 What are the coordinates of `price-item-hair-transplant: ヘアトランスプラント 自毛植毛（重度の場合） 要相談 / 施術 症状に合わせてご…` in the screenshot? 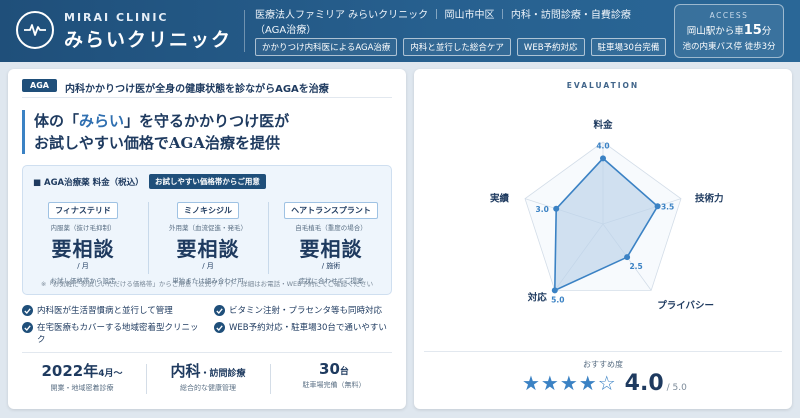 It's located at (331, 241).